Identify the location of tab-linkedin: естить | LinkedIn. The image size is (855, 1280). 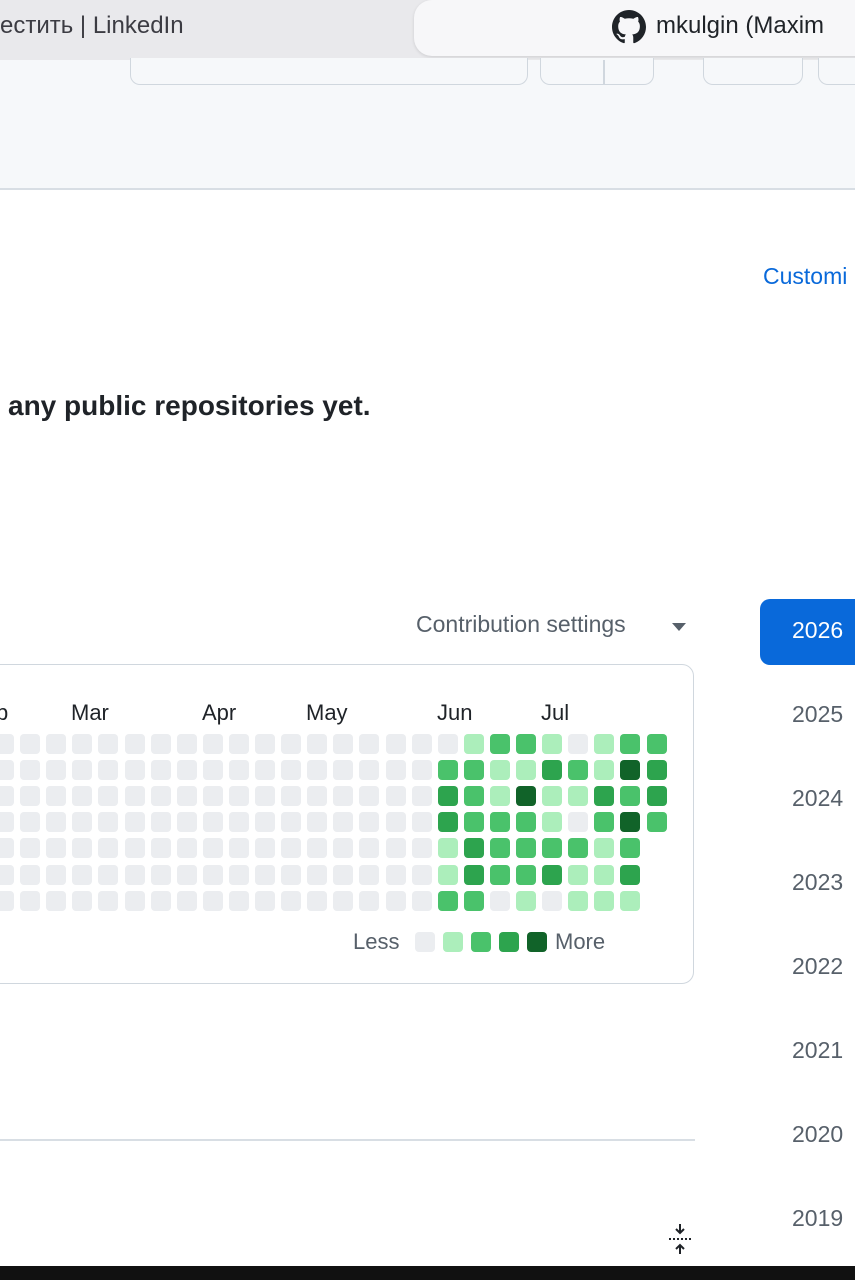
(92, 26).